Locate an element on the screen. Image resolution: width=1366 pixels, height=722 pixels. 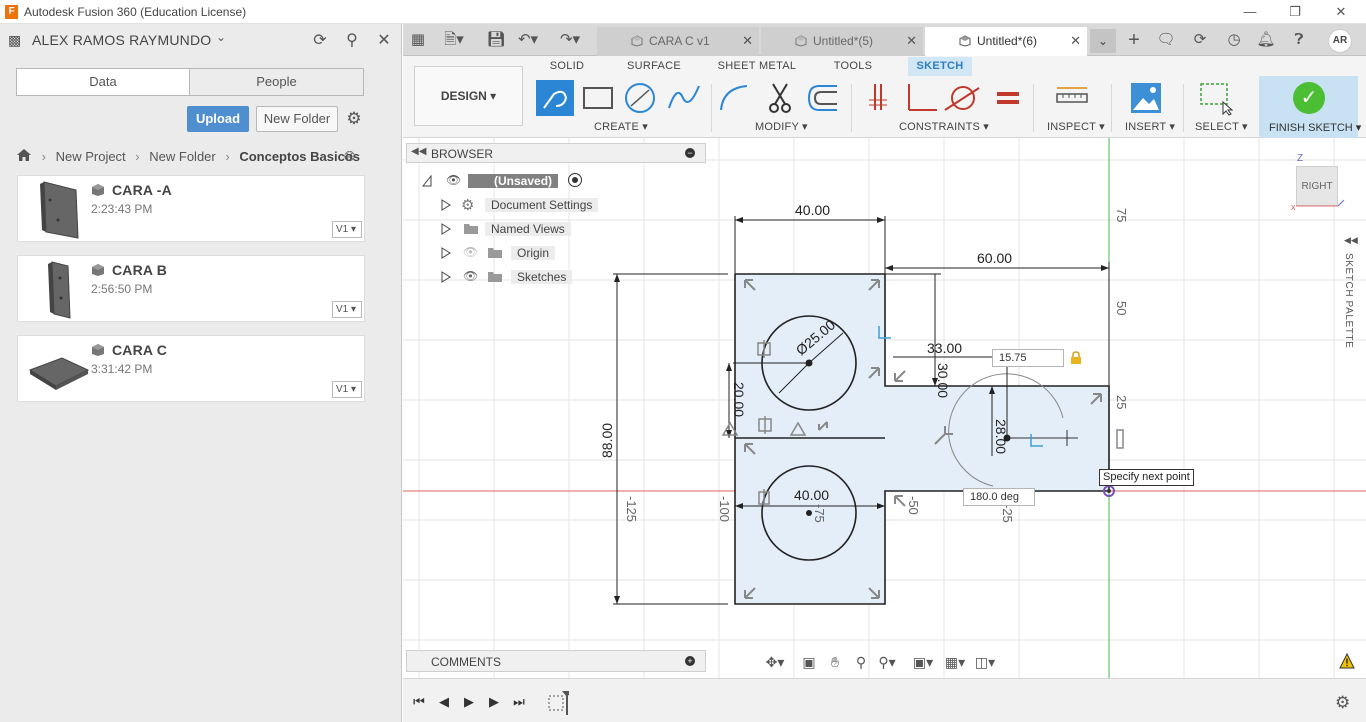
tab-sketch: SKETCH is located at coordinates (940, 66).